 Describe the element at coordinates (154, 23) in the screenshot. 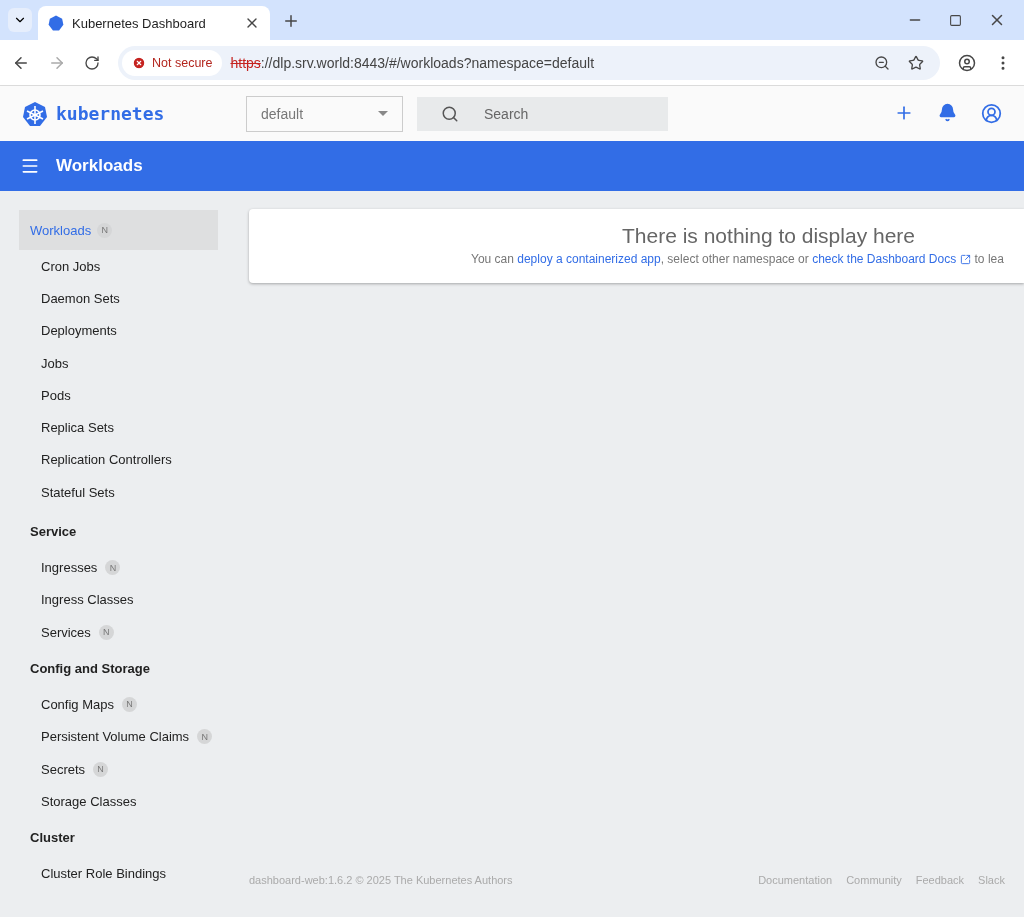

I see `browser-tab: Kubernetes Dashboard` at that location.